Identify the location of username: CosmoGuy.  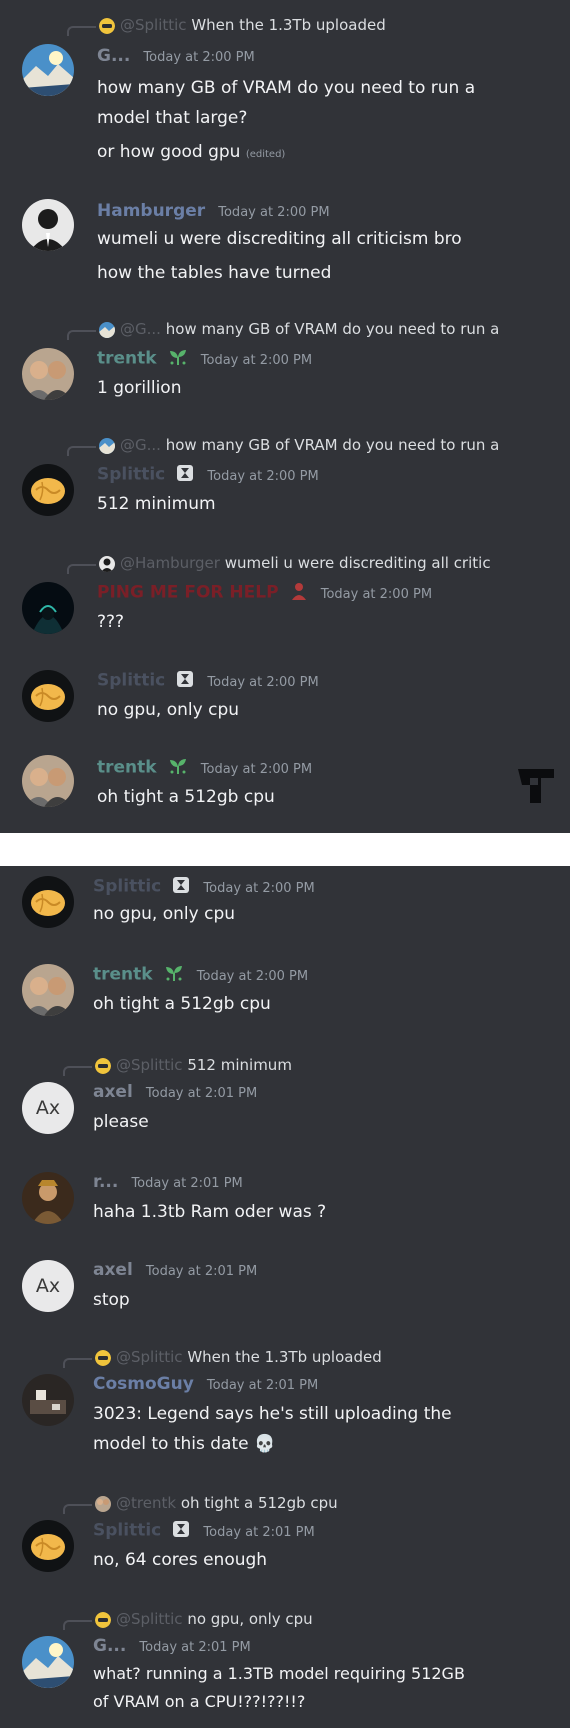
(143, 1384).